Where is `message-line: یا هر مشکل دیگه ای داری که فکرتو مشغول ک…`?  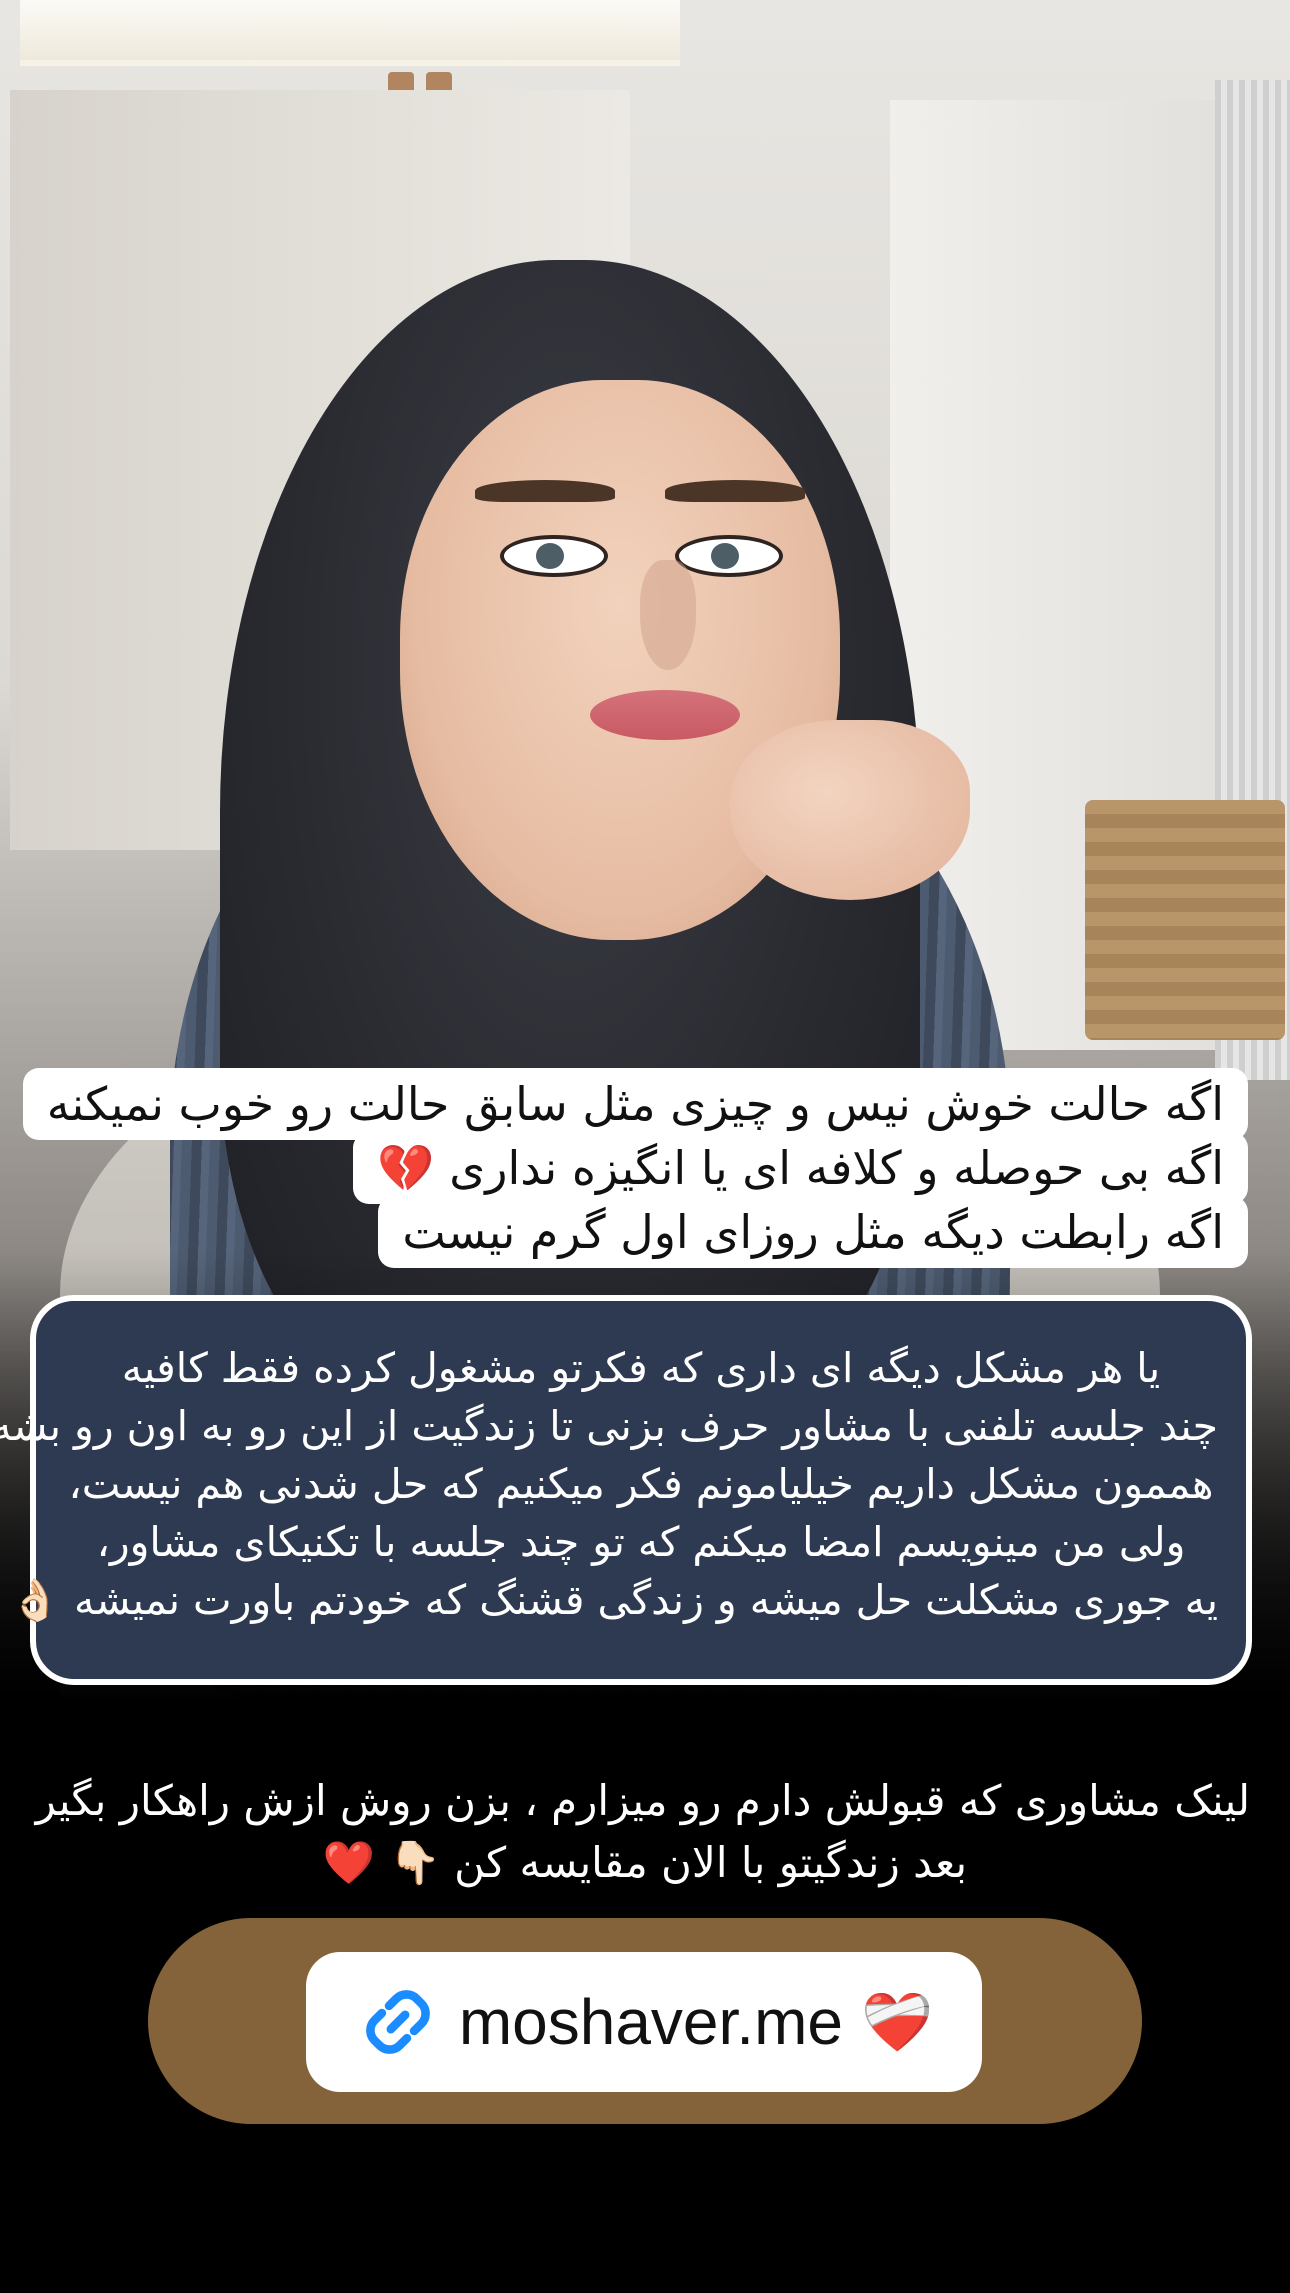 message-line: یا هر مشکل دیگه ای داری که فکرتو مشغول ک… is located at coordinates (641, 1368).